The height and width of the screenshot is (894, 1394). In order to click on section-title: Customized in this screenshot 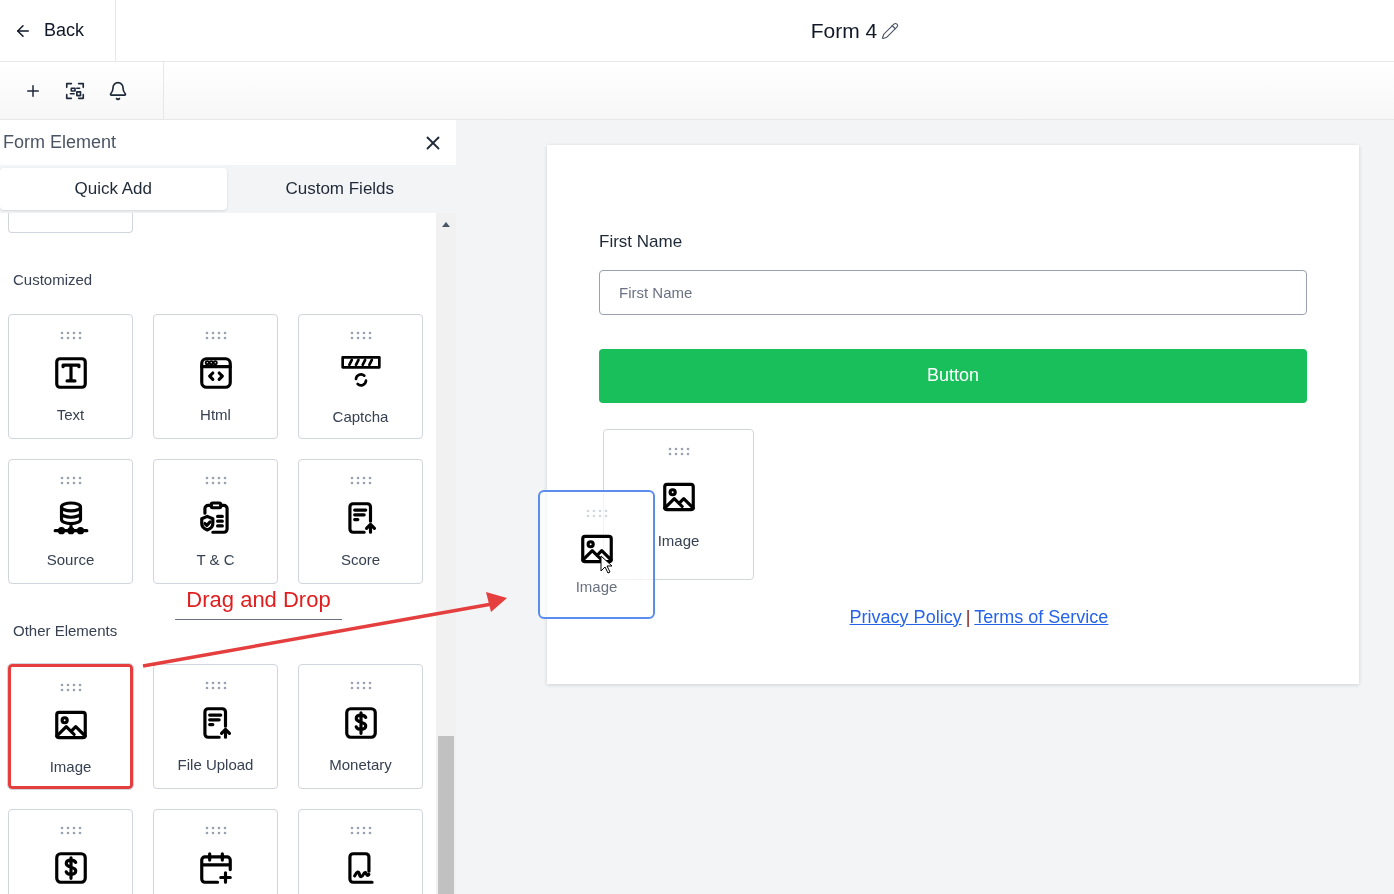, I will do `click(53, 280)`.